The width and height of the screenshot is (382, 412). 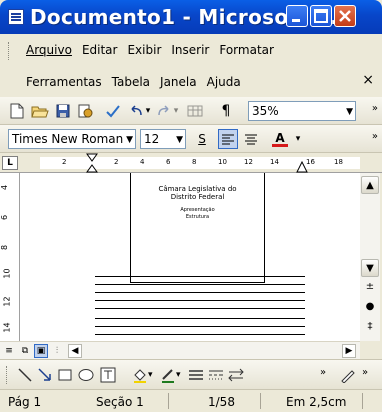 What do you see at coordinates (168, 375) in the screenshot?
I see `line-color-icon` at bounding box center [168, 375].